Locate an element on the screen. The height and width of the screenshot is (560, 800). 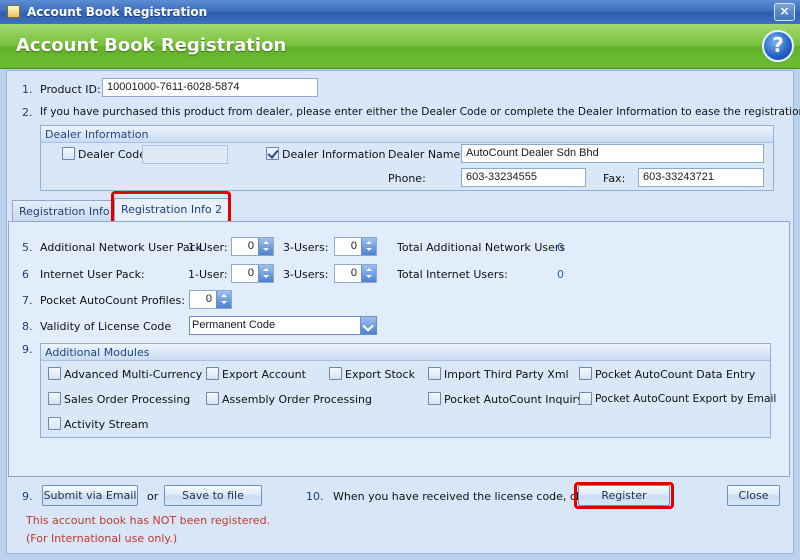
product-id-field: 10001000-7611-6028-5874 is located at coordinates (210, 87).